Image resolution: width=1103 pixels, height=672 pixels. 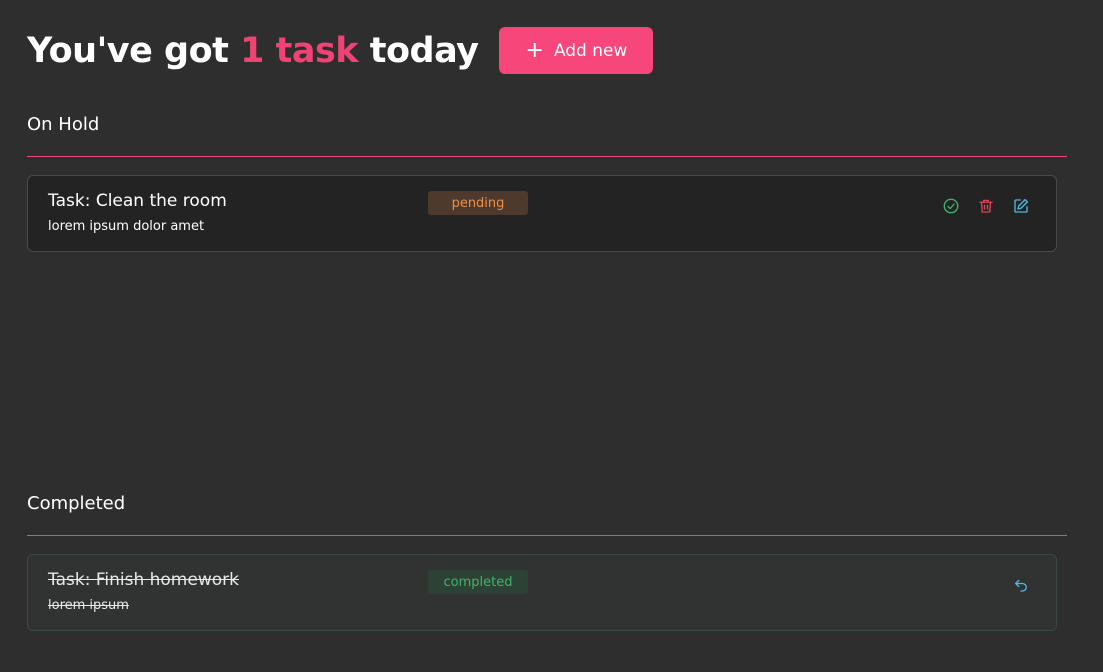 What do you see at coordinates (128, 50) in the screenshot?
I see `headline-prefix: You've got` at bounding box center [128, 50].